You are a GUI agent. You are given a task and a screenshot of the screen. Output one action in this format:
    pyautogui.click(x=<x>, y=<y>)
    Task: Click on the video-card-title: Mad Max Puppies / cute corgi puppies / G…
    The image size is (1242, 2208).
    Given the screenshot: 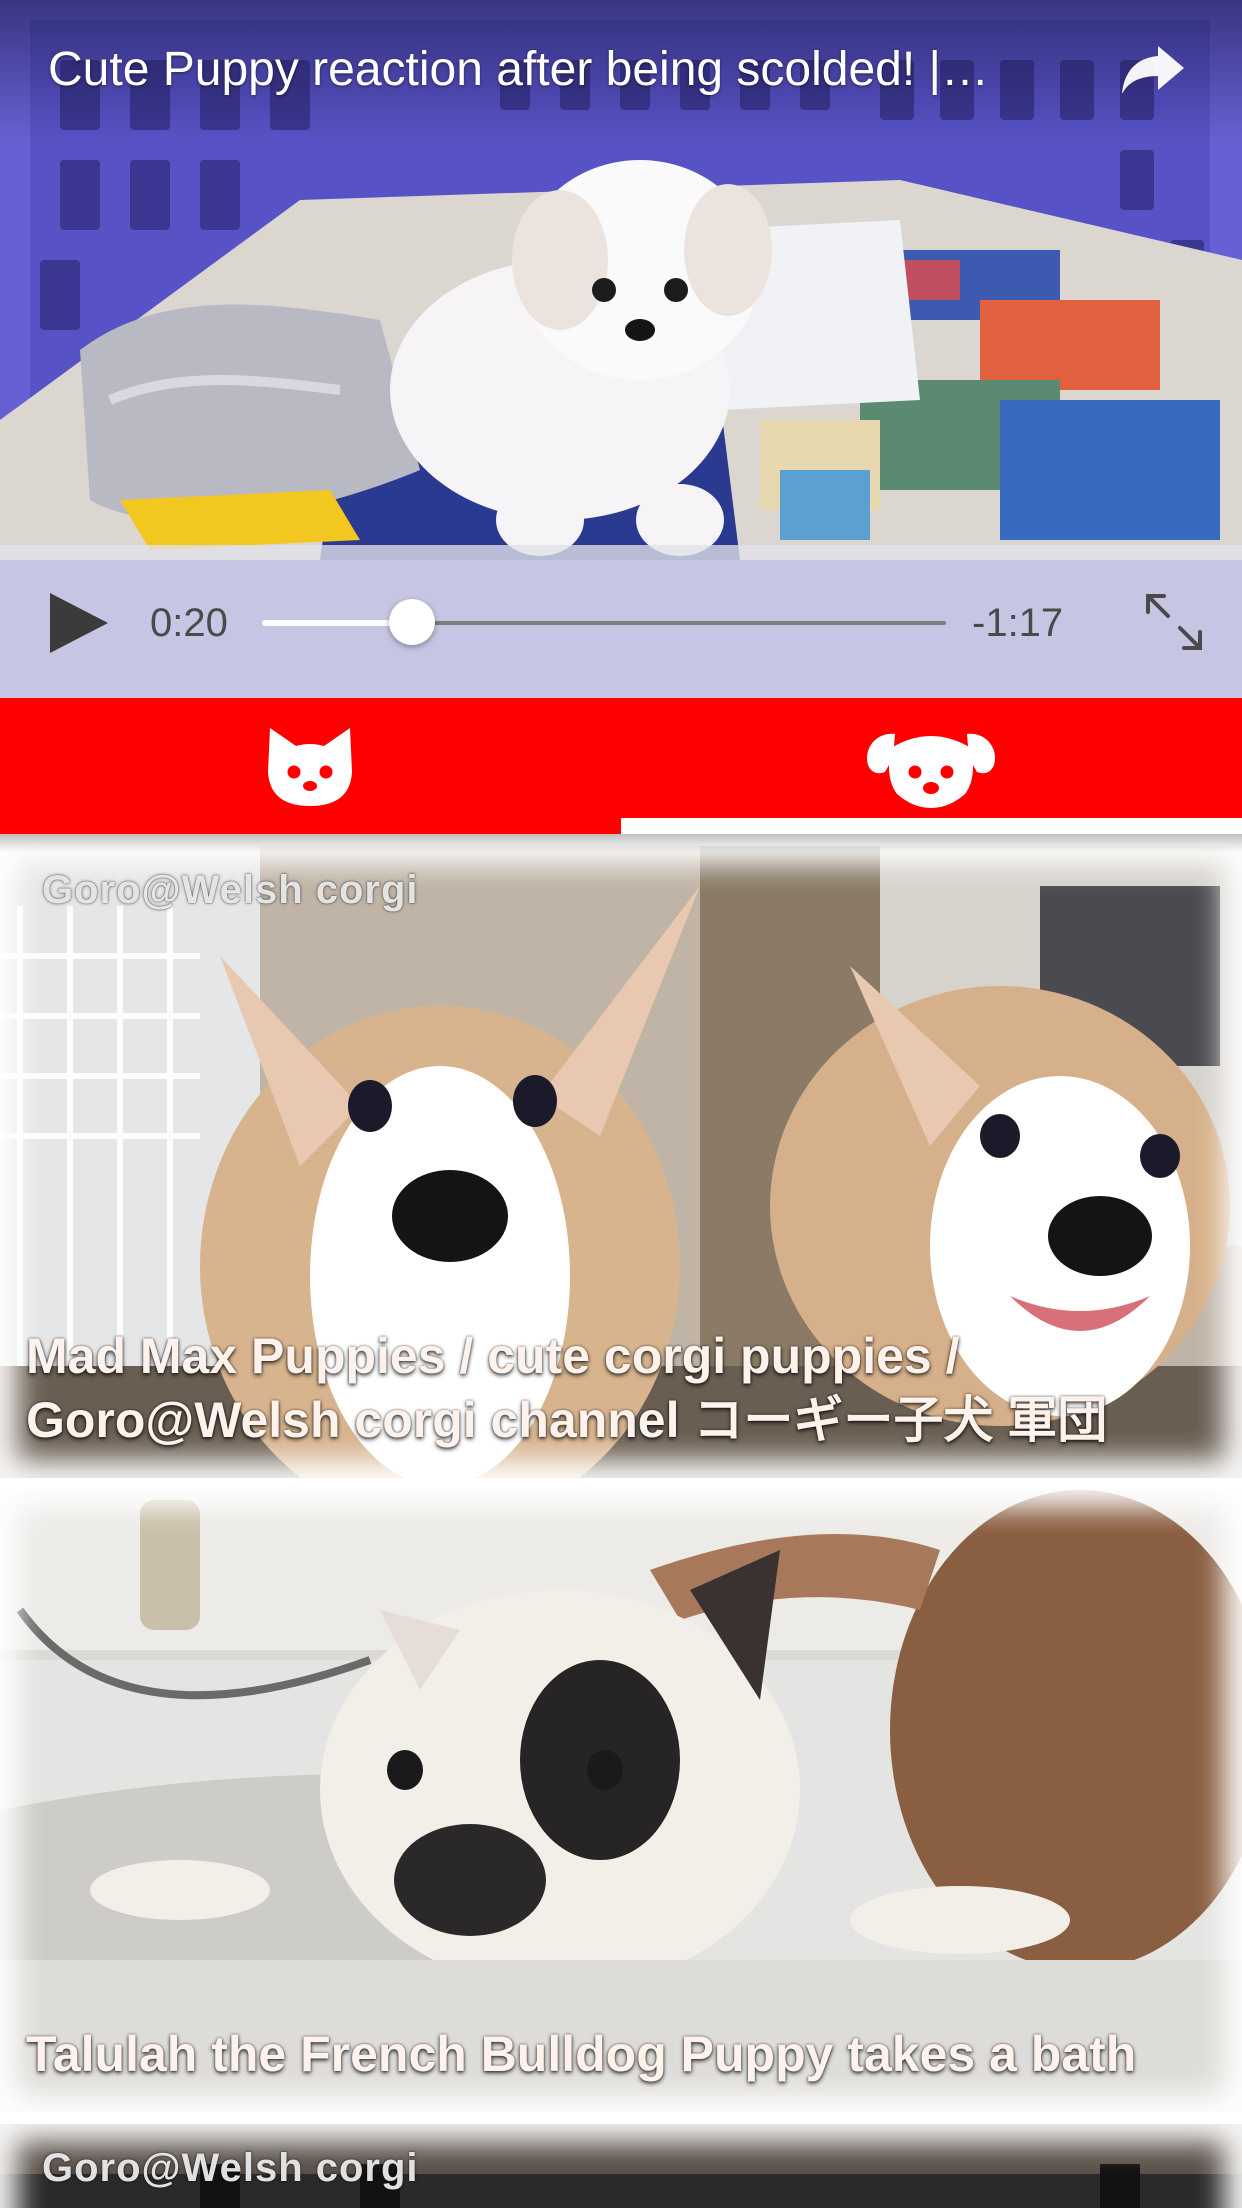 What is the action you would take?
    pyautogui.click(x=567, y=1388)
    